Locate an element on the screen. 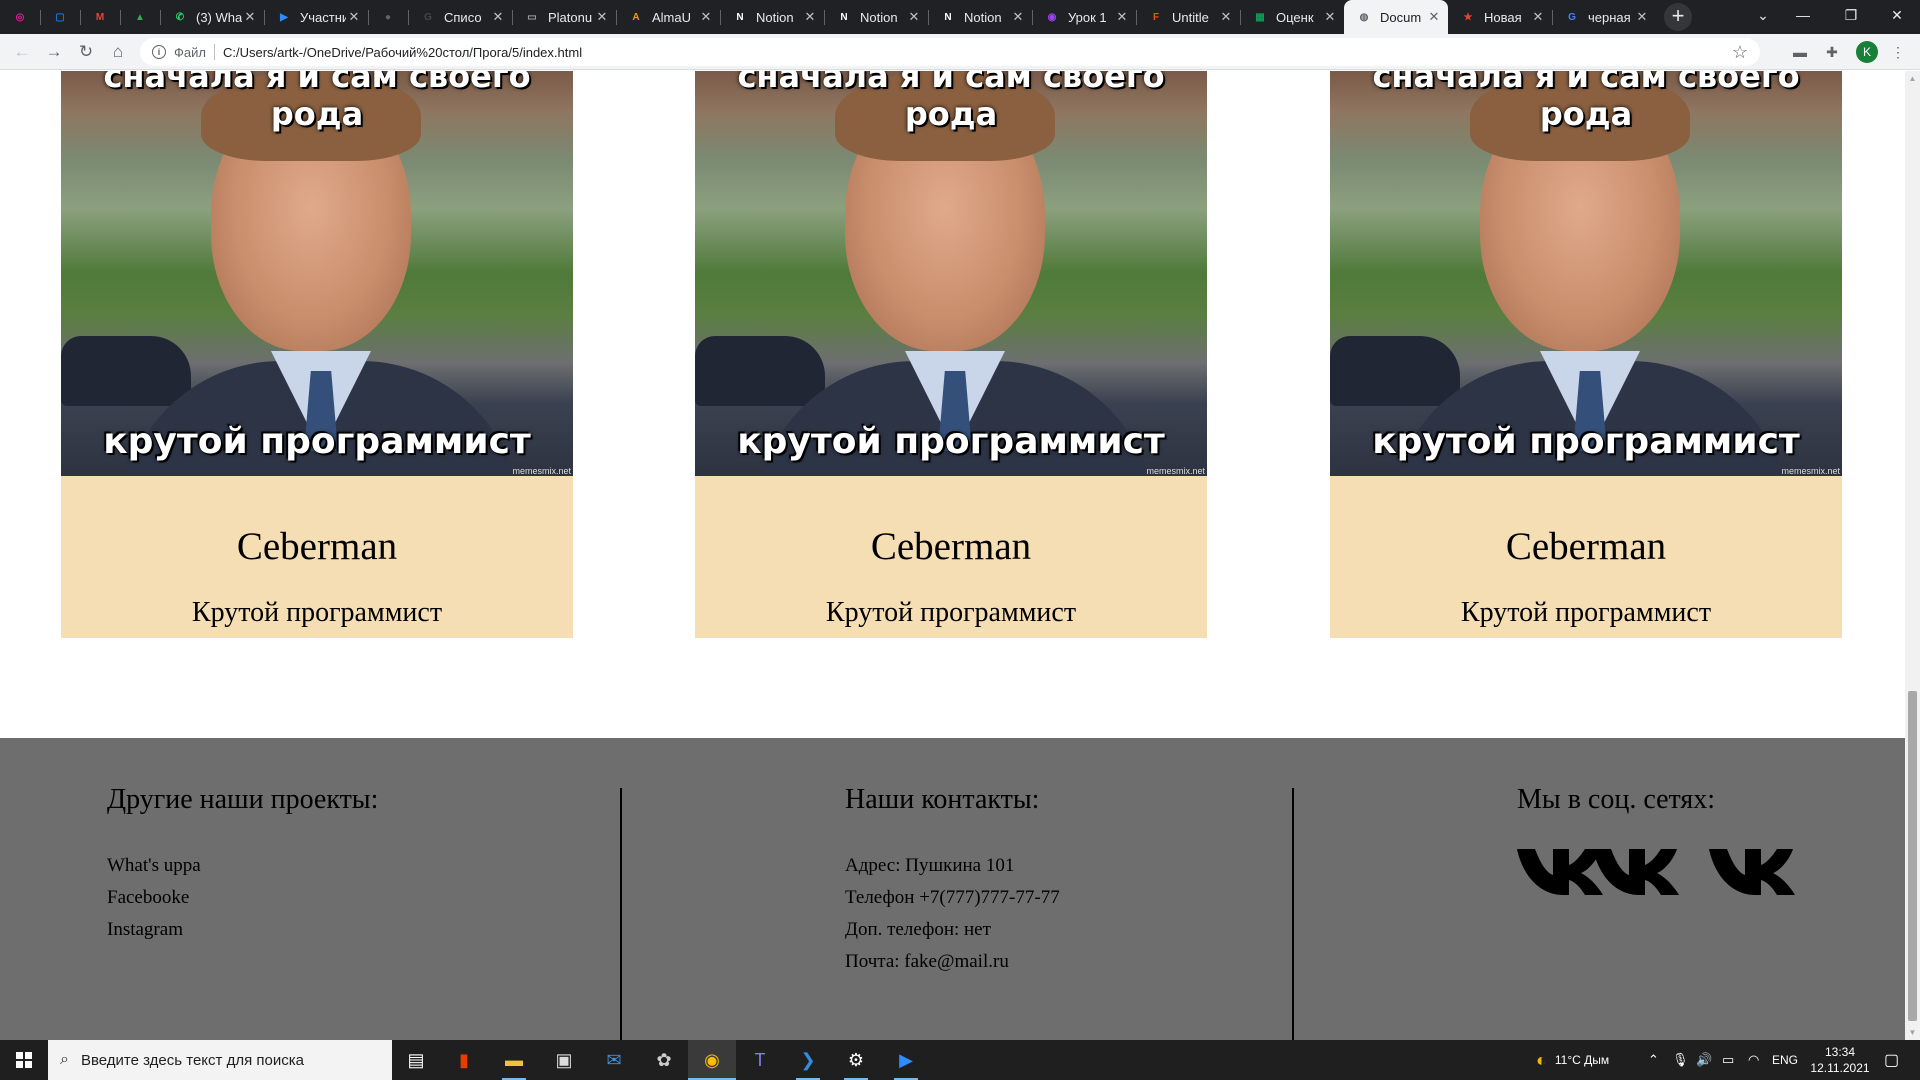  page-icon: ▭ is located at coordinates (532, 17).